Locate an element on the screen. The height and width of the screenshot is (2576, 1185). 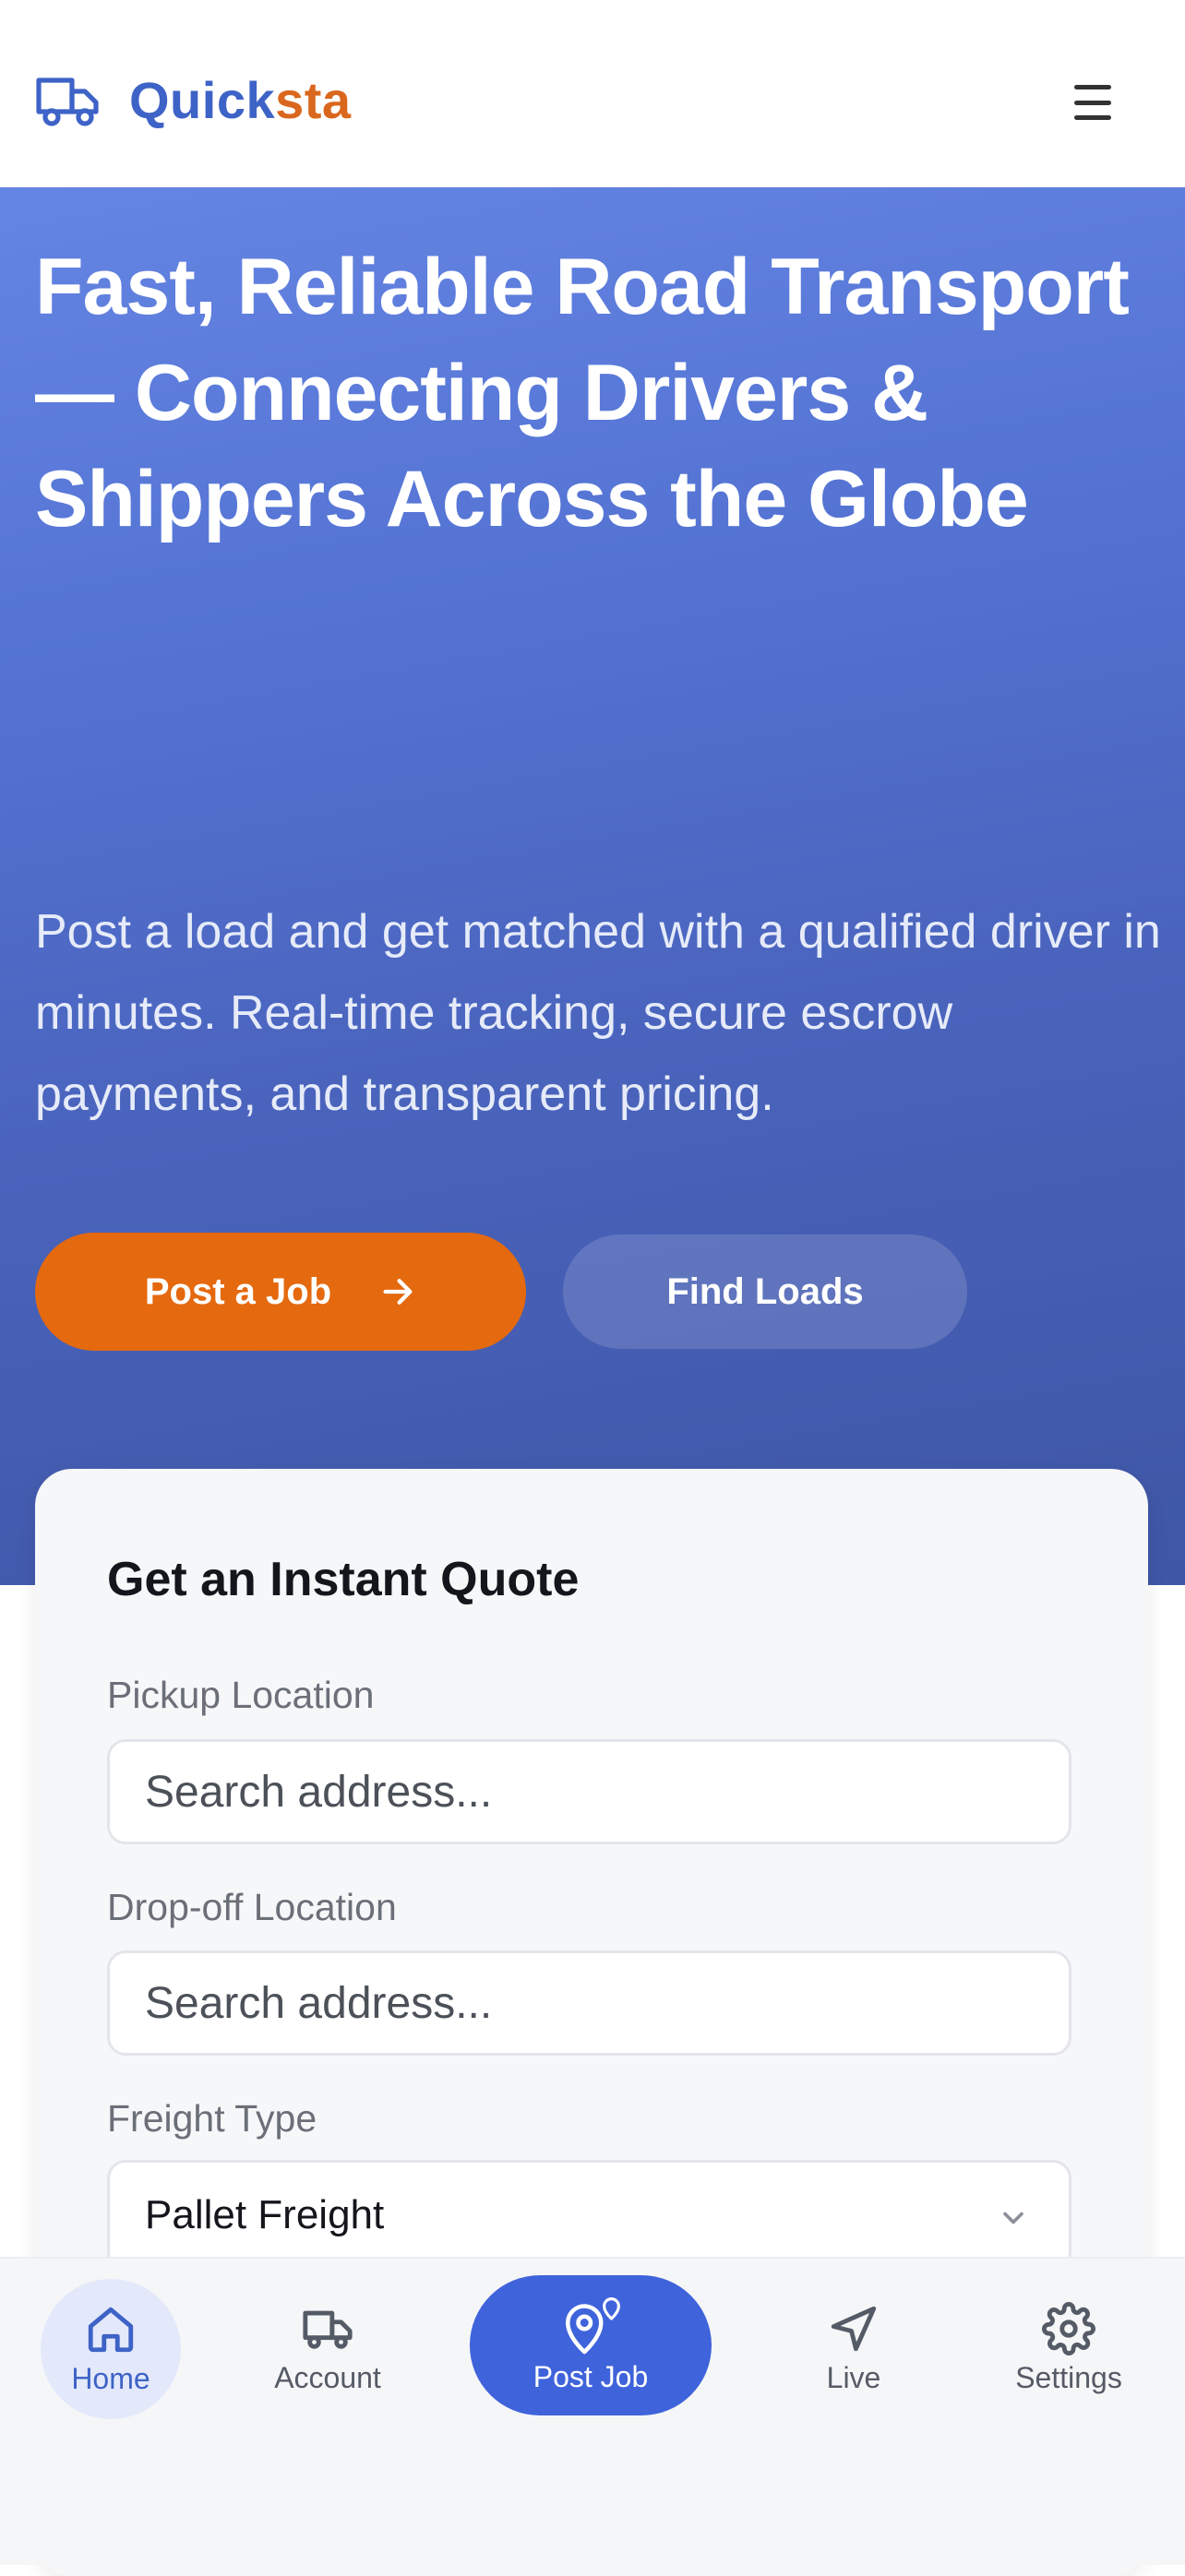
post-job-button: Post a Job is located at coordinates (280, 1292).